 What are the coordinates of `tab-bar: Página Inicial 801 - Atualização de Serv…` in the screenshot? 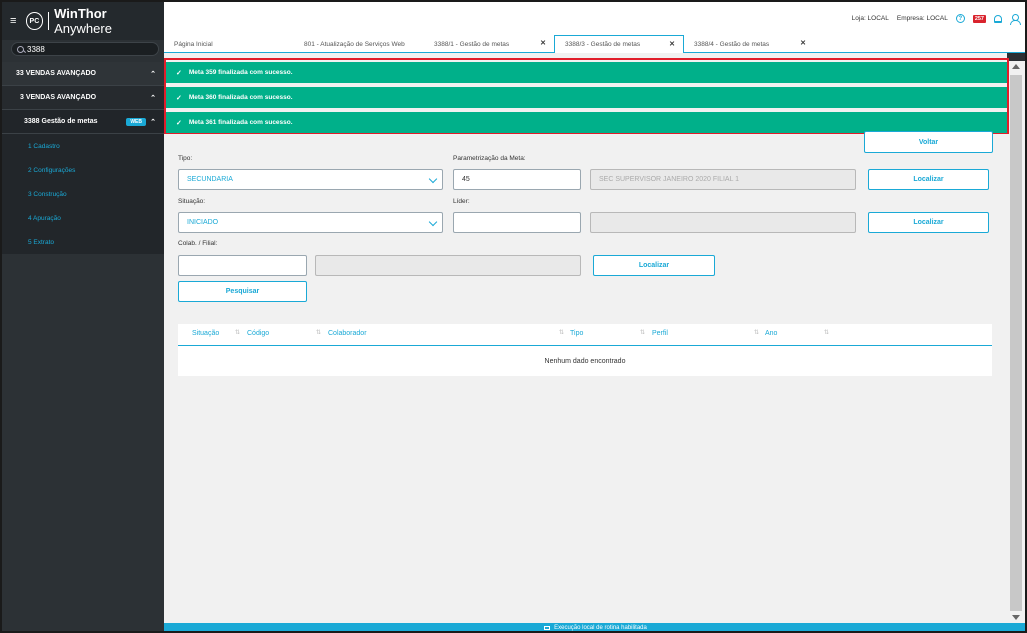 It's located at (594, 44).